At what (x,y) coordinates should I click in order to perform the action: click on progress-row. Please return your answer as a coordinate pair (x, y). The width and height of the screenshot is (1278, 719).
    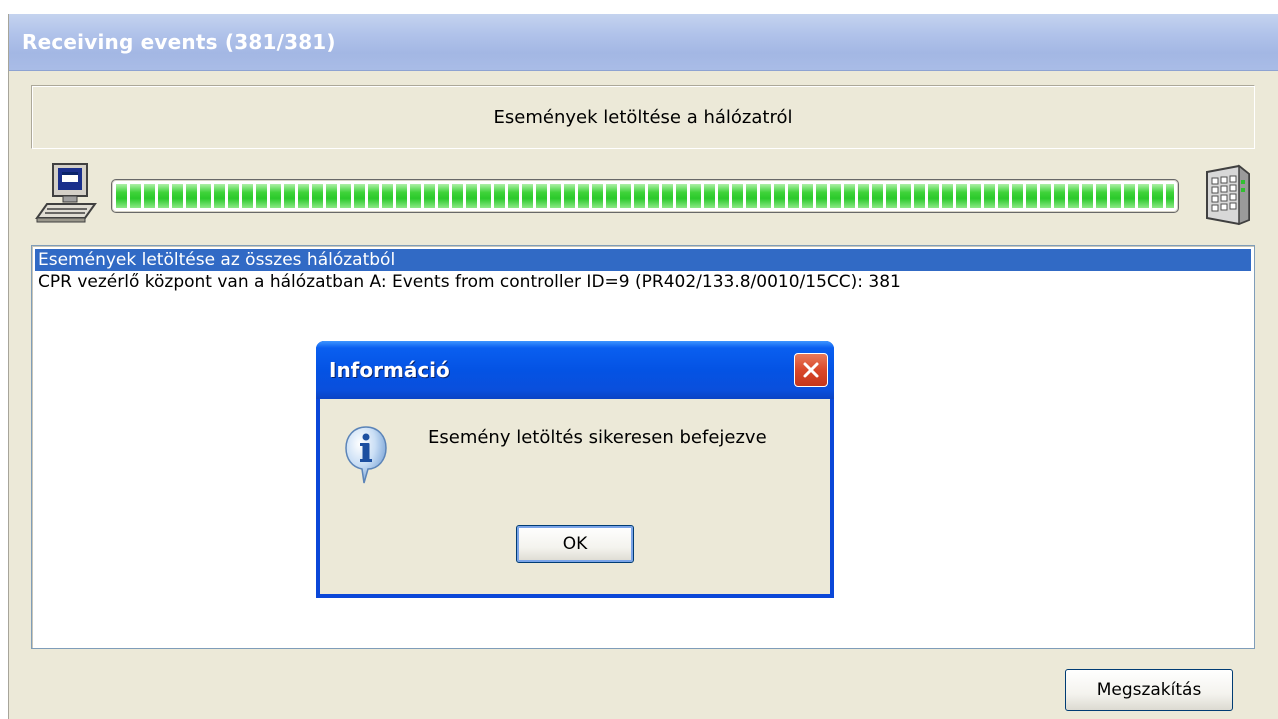
    Looking at the image, I should click on (645, 200).